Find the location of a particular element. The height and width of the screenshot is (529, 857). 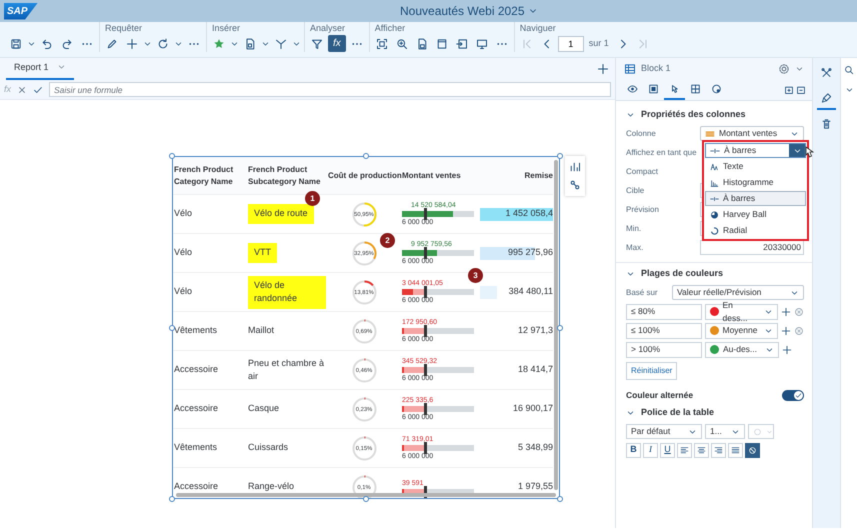

format-button is located at coordinates (752, 450).